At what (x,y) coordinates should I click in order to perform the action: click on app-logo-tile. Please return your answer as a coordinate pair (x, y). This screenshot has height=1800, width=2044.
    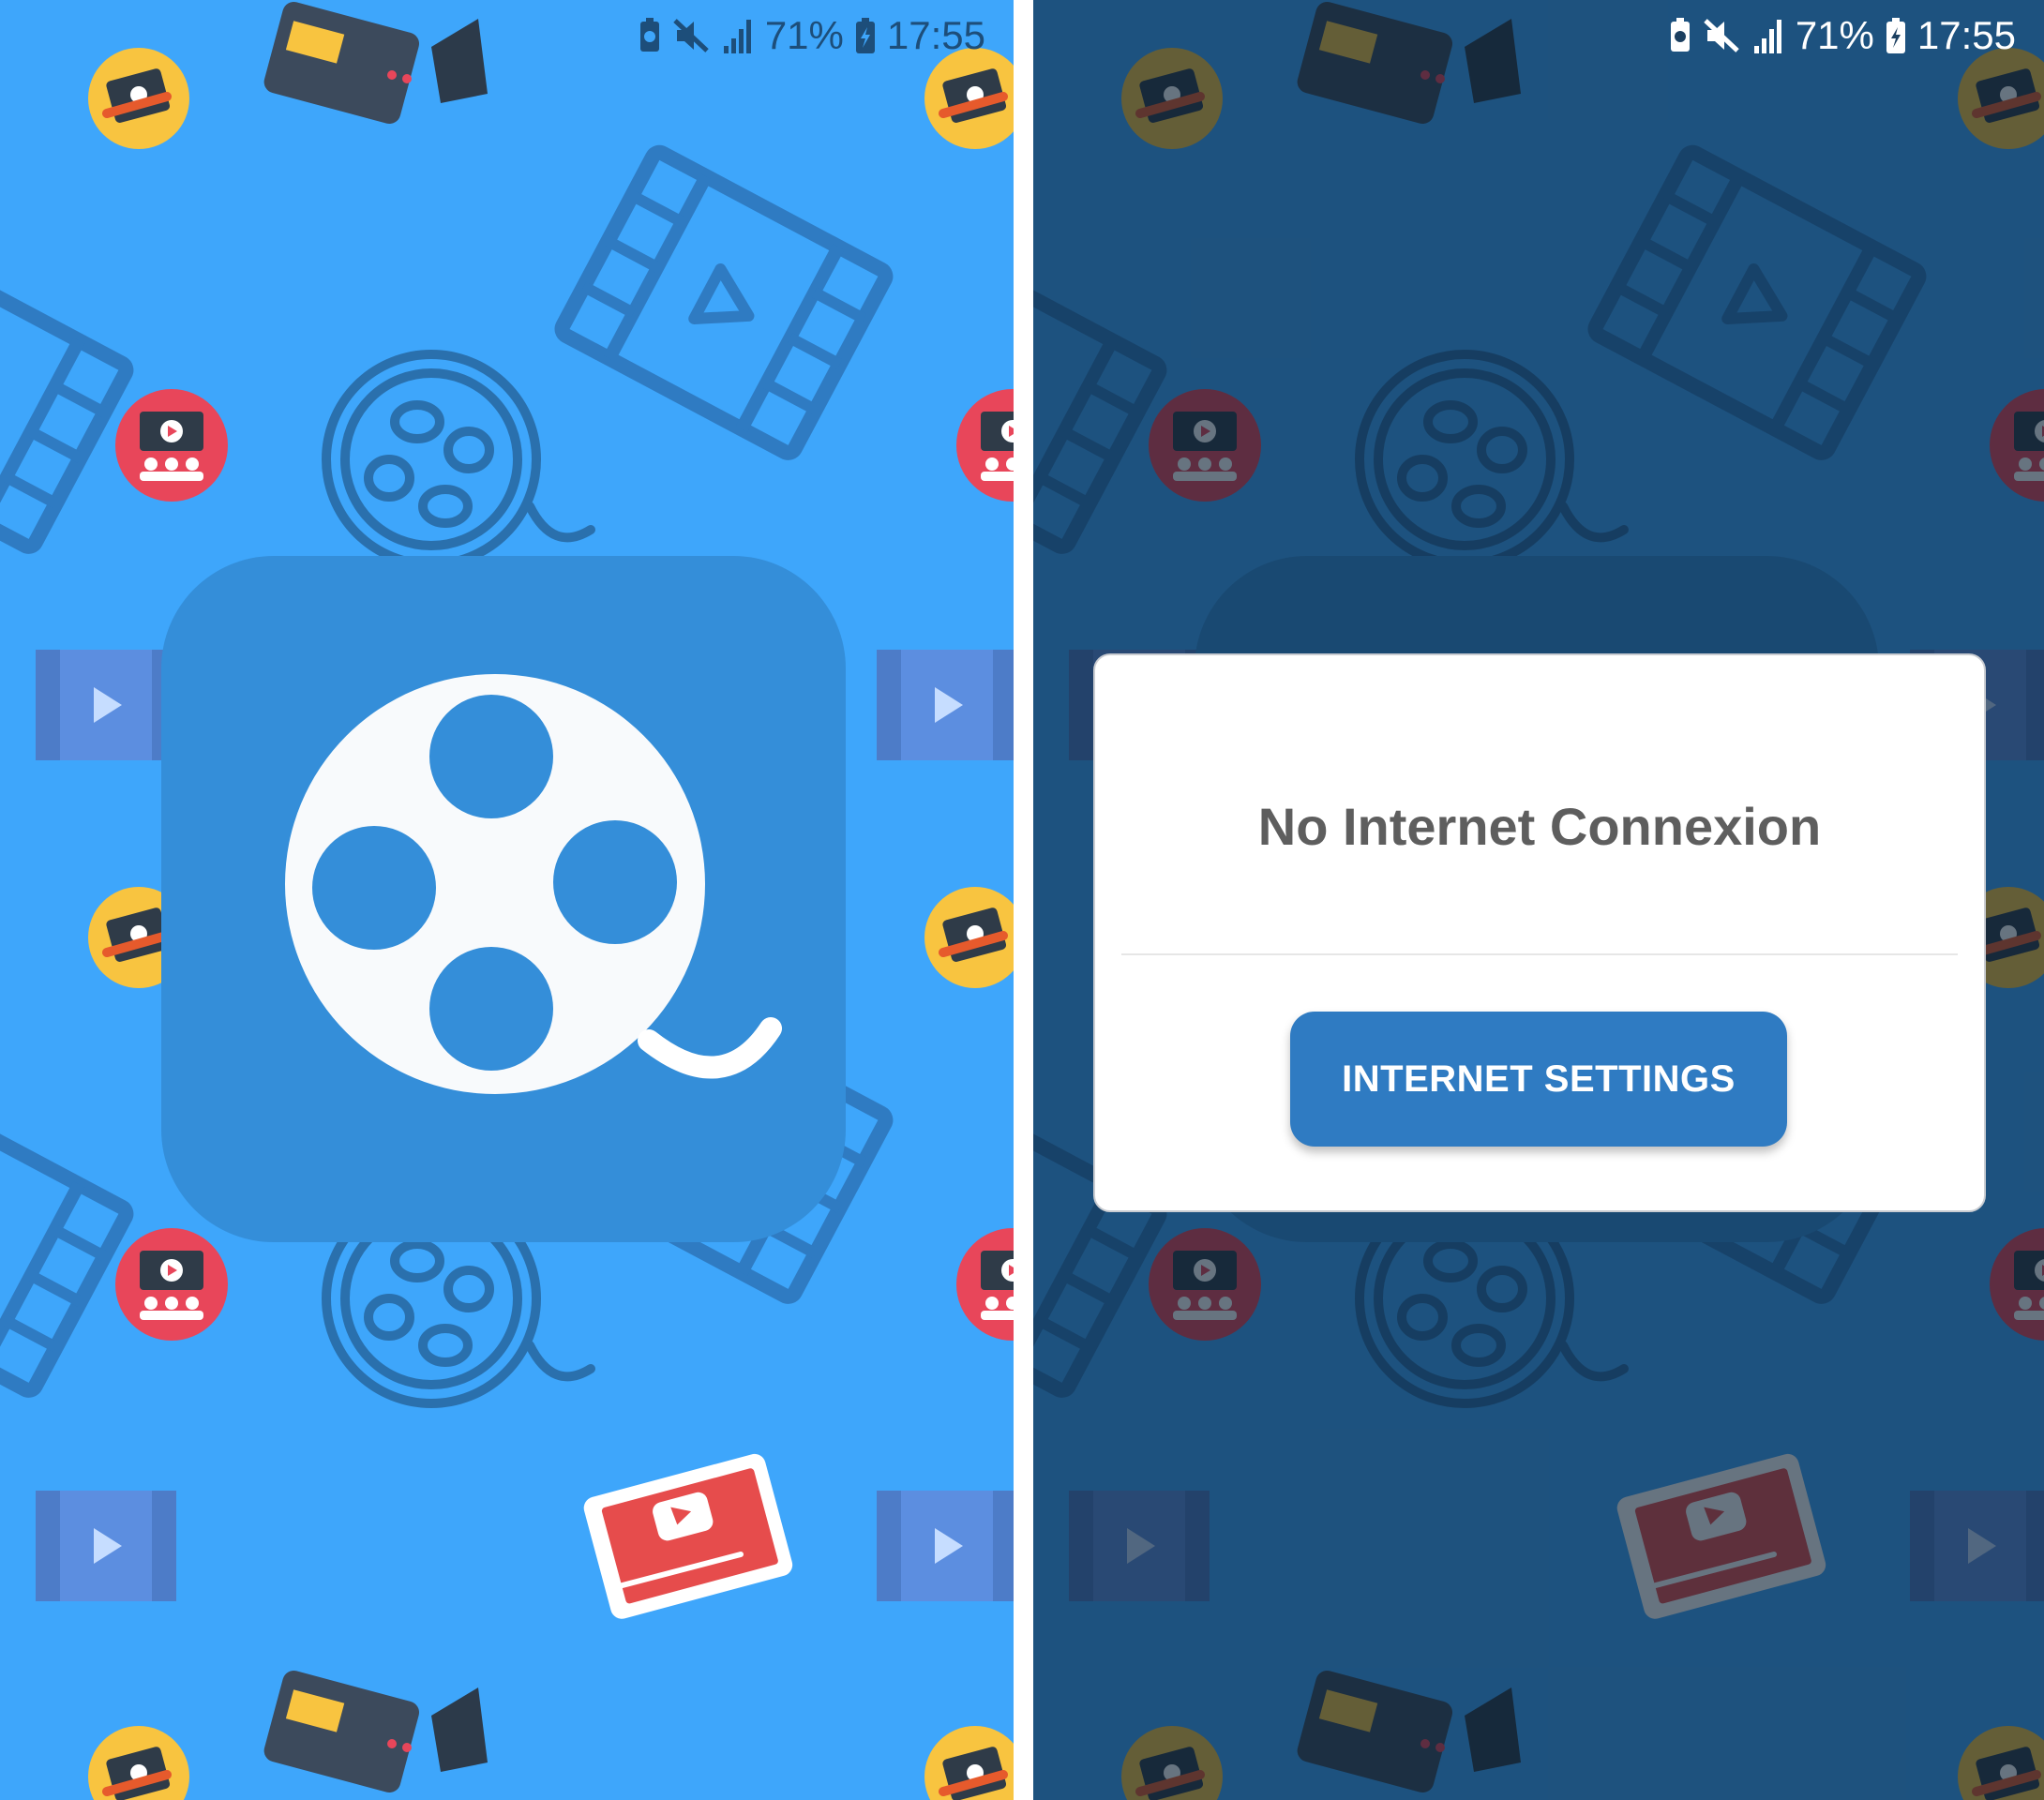
    Looking at the image, I should click on (504, 899).